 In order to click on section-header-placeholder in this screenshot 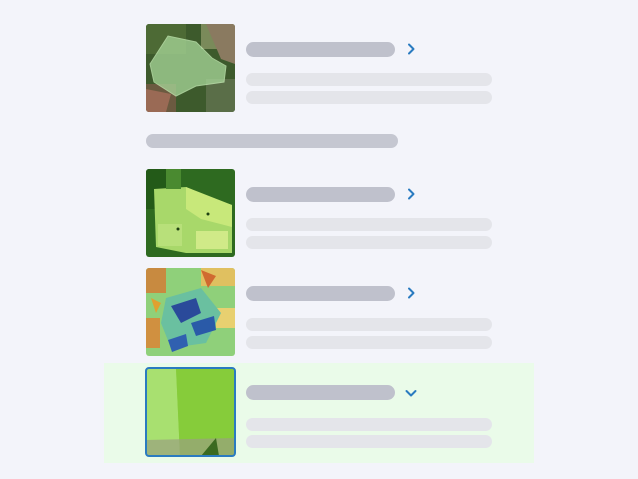, I will do `click(272, 141)`.